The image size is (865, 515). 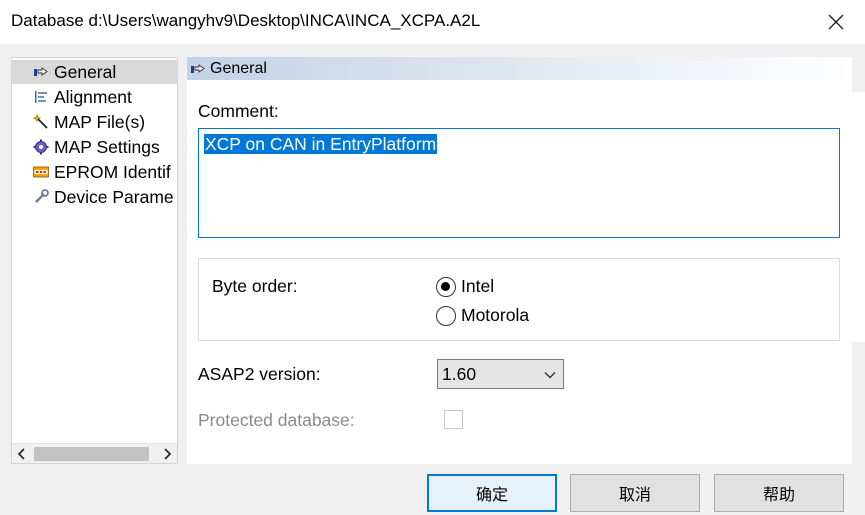 What do you see at coordinates (100, 121) in the screenshot?
I see `nav-item-label: MAP File(s)` at bounding box center [100, 121].